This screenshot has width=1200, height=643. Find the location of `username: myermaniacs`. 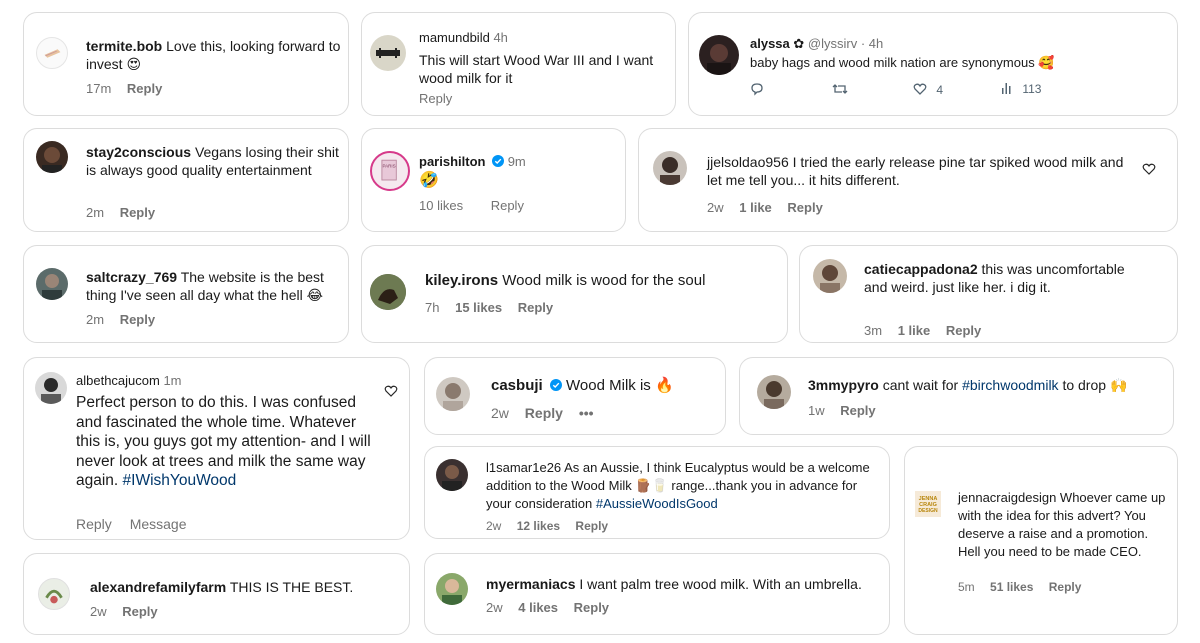

username: myermaniacs is located at coordinates (531, 584).